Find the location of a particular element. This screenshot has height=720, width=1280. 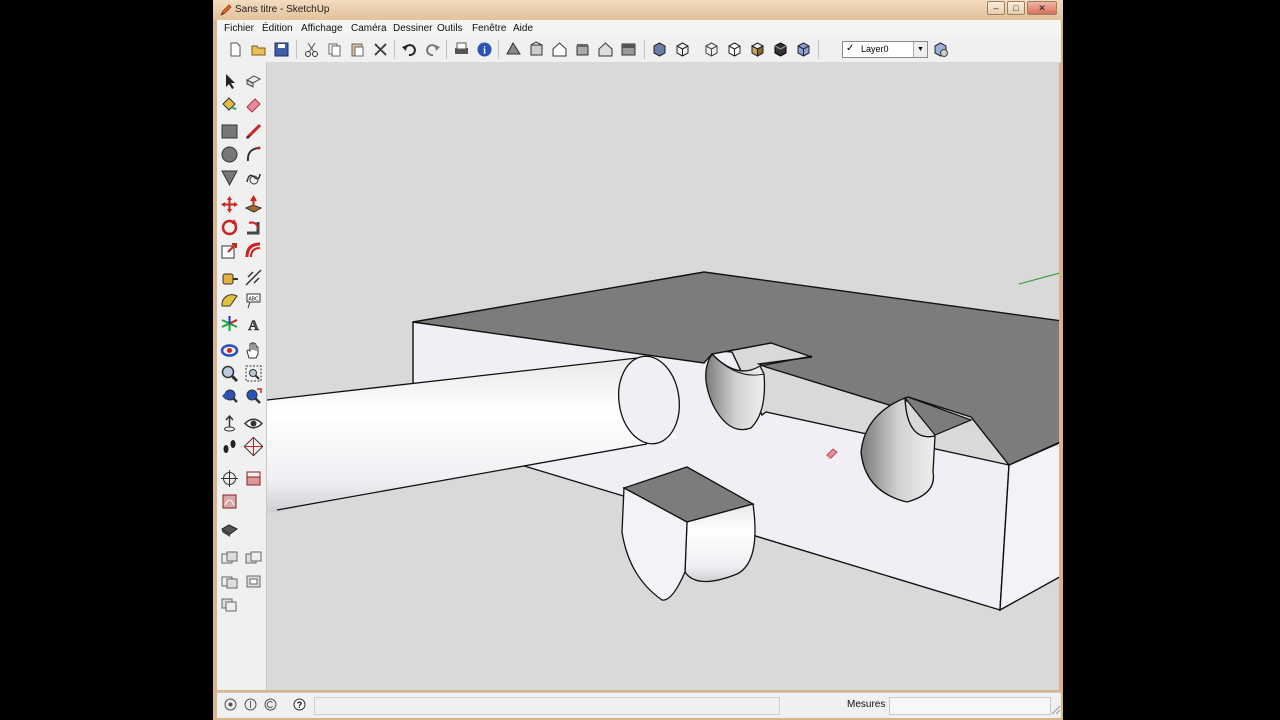

delete-icon is located at coordinates (380, 49).